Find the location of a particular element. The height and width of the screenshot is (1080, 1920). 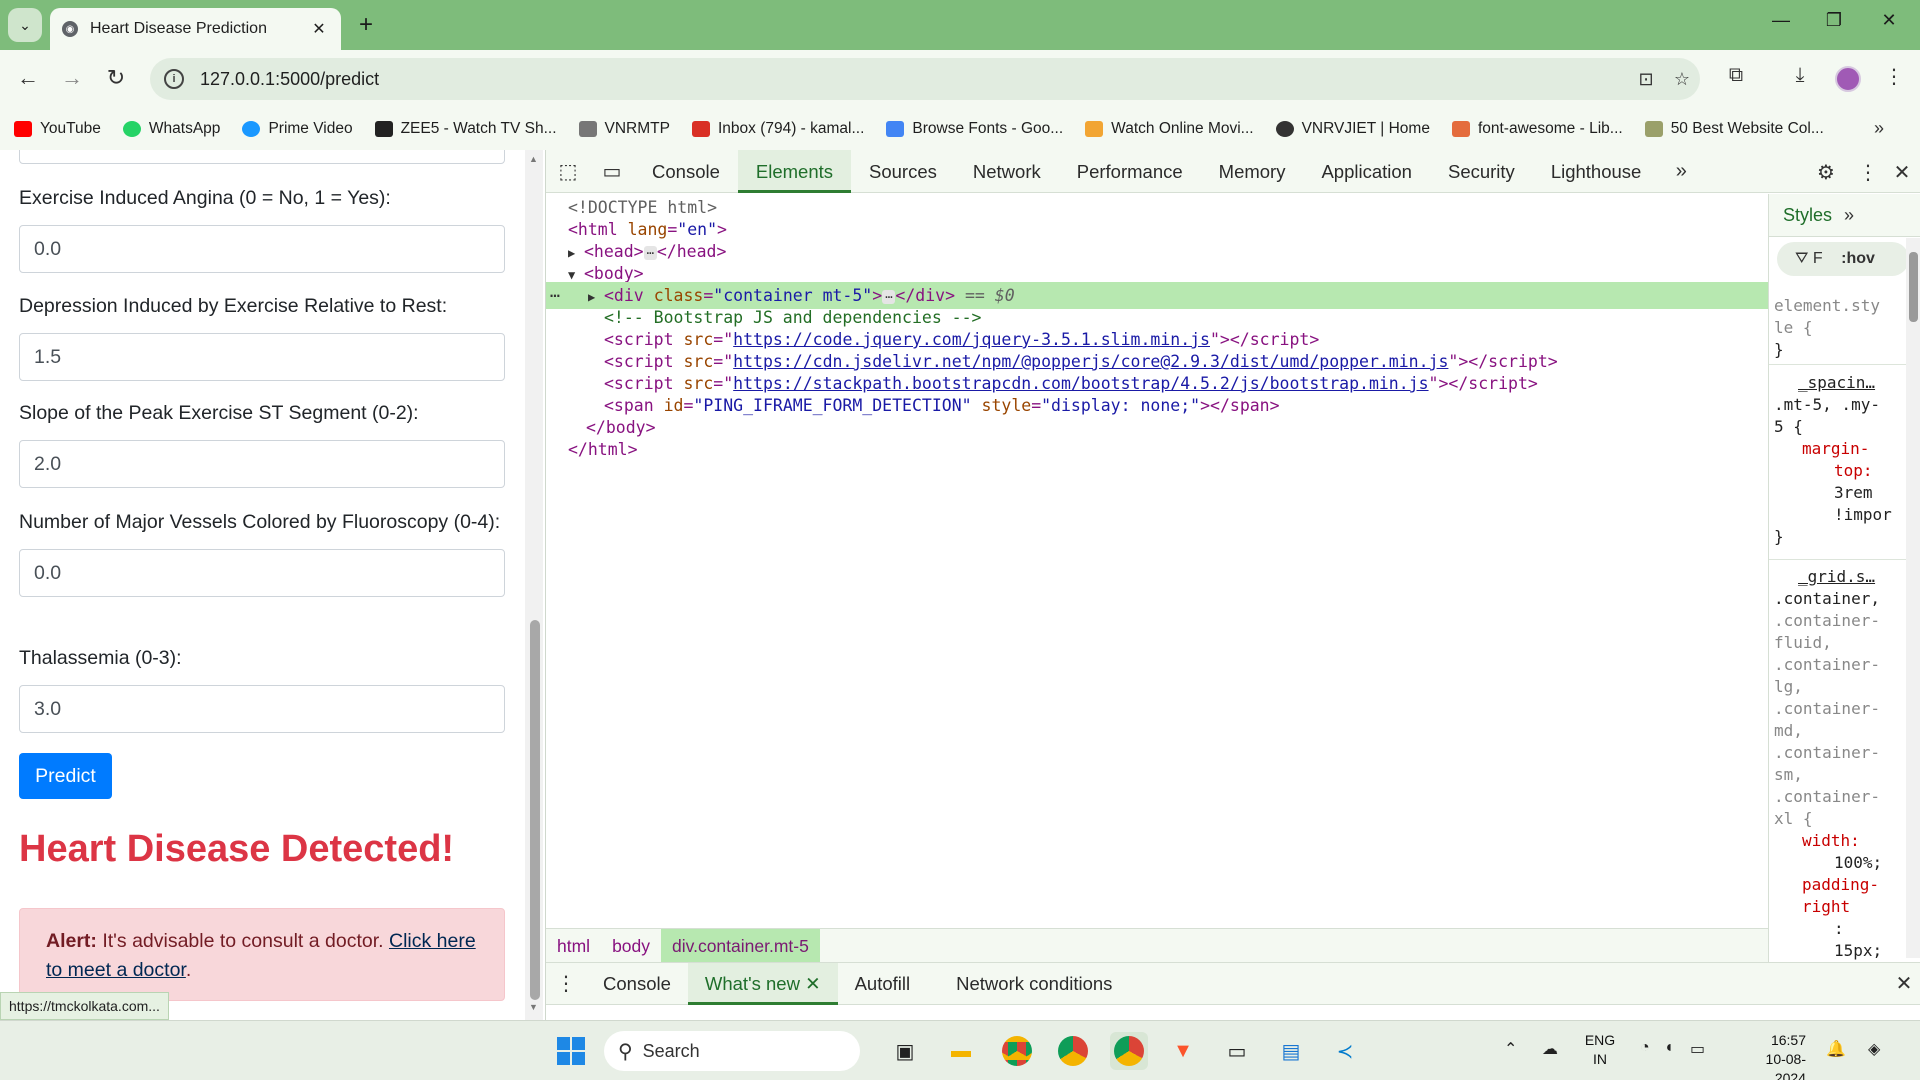

st-slope-input: 2.0 is located at coordinates (262, 464).